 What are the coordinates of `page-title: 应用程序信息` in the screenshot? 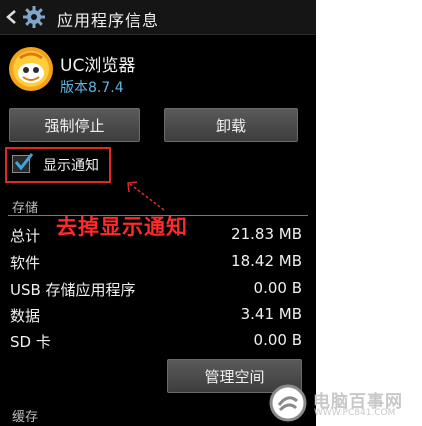 It's located at (108, 20).